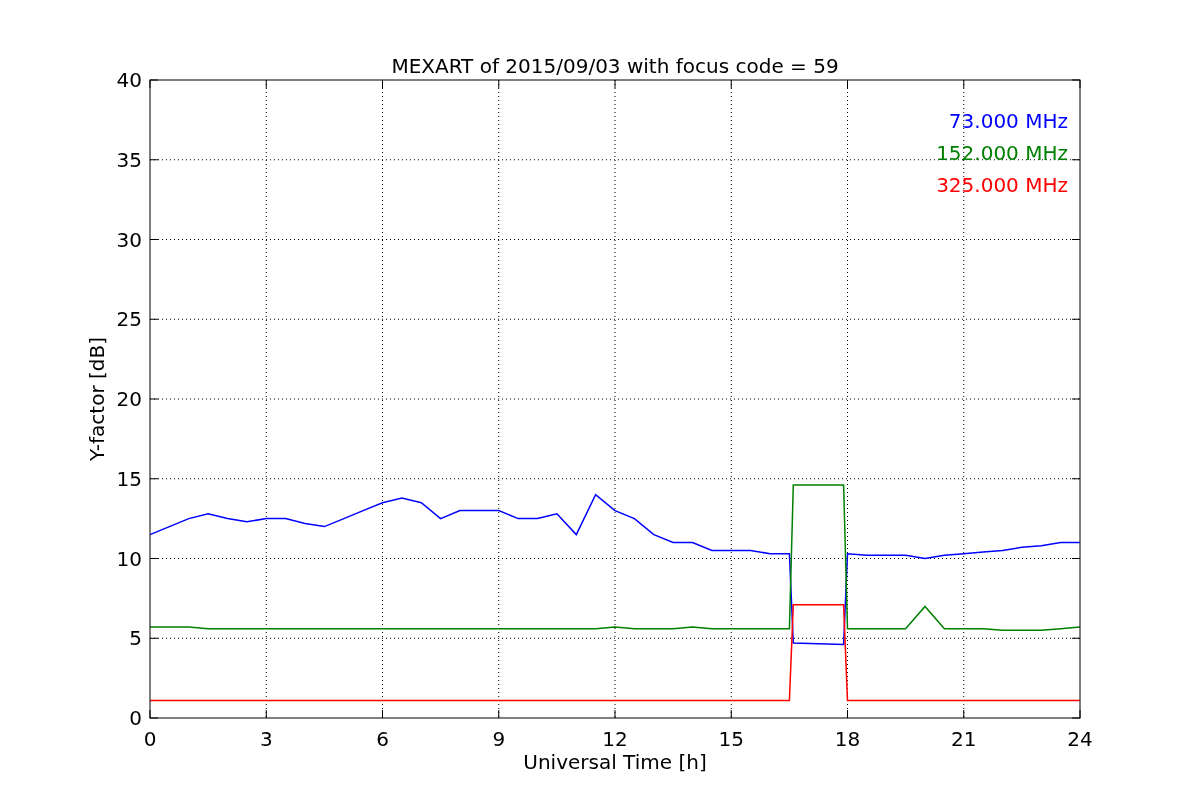  Describe the element at coordinates (847, 739) in the screenshot. I see `tick-label: 18` at that location.